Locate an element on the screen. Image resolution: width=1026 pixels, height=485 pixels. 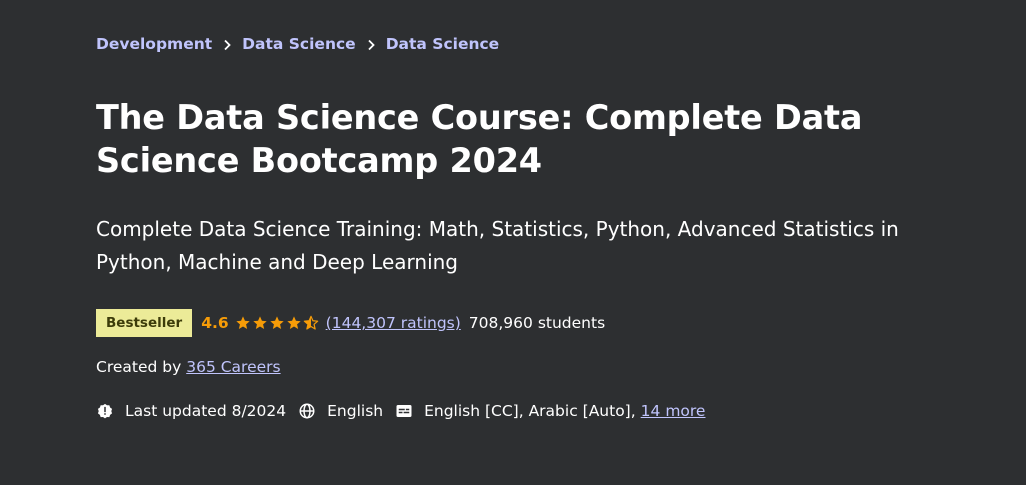
students-count: 708,960 students is located at coordinates (537, 323).